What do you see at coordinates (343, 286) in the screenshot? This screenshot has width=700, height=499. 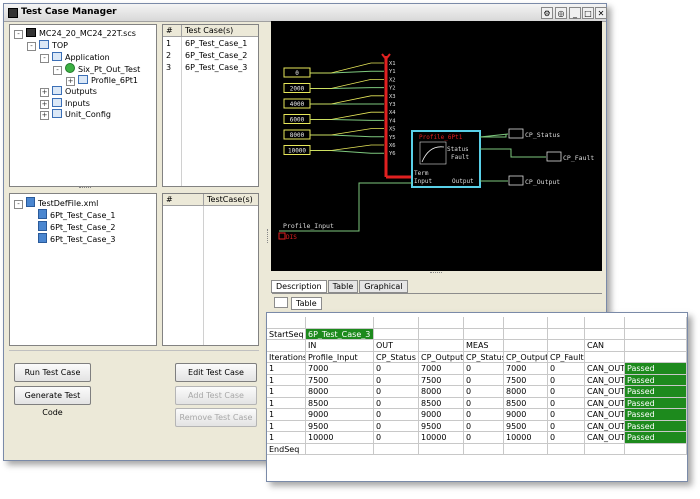 I see `tab-table: Table` at bounding box center [343, 286].